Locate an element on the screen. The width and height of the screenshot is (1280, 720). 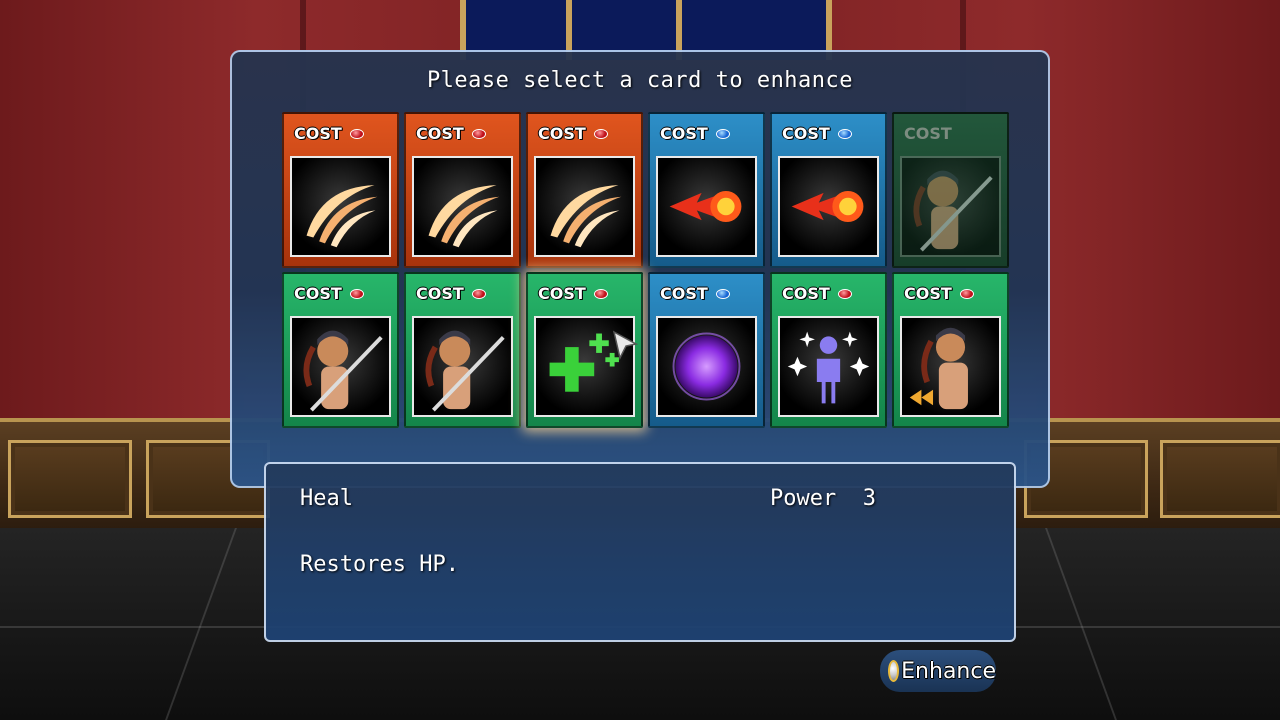
card-description: Restores HP. is located at coordinates (379, 564).